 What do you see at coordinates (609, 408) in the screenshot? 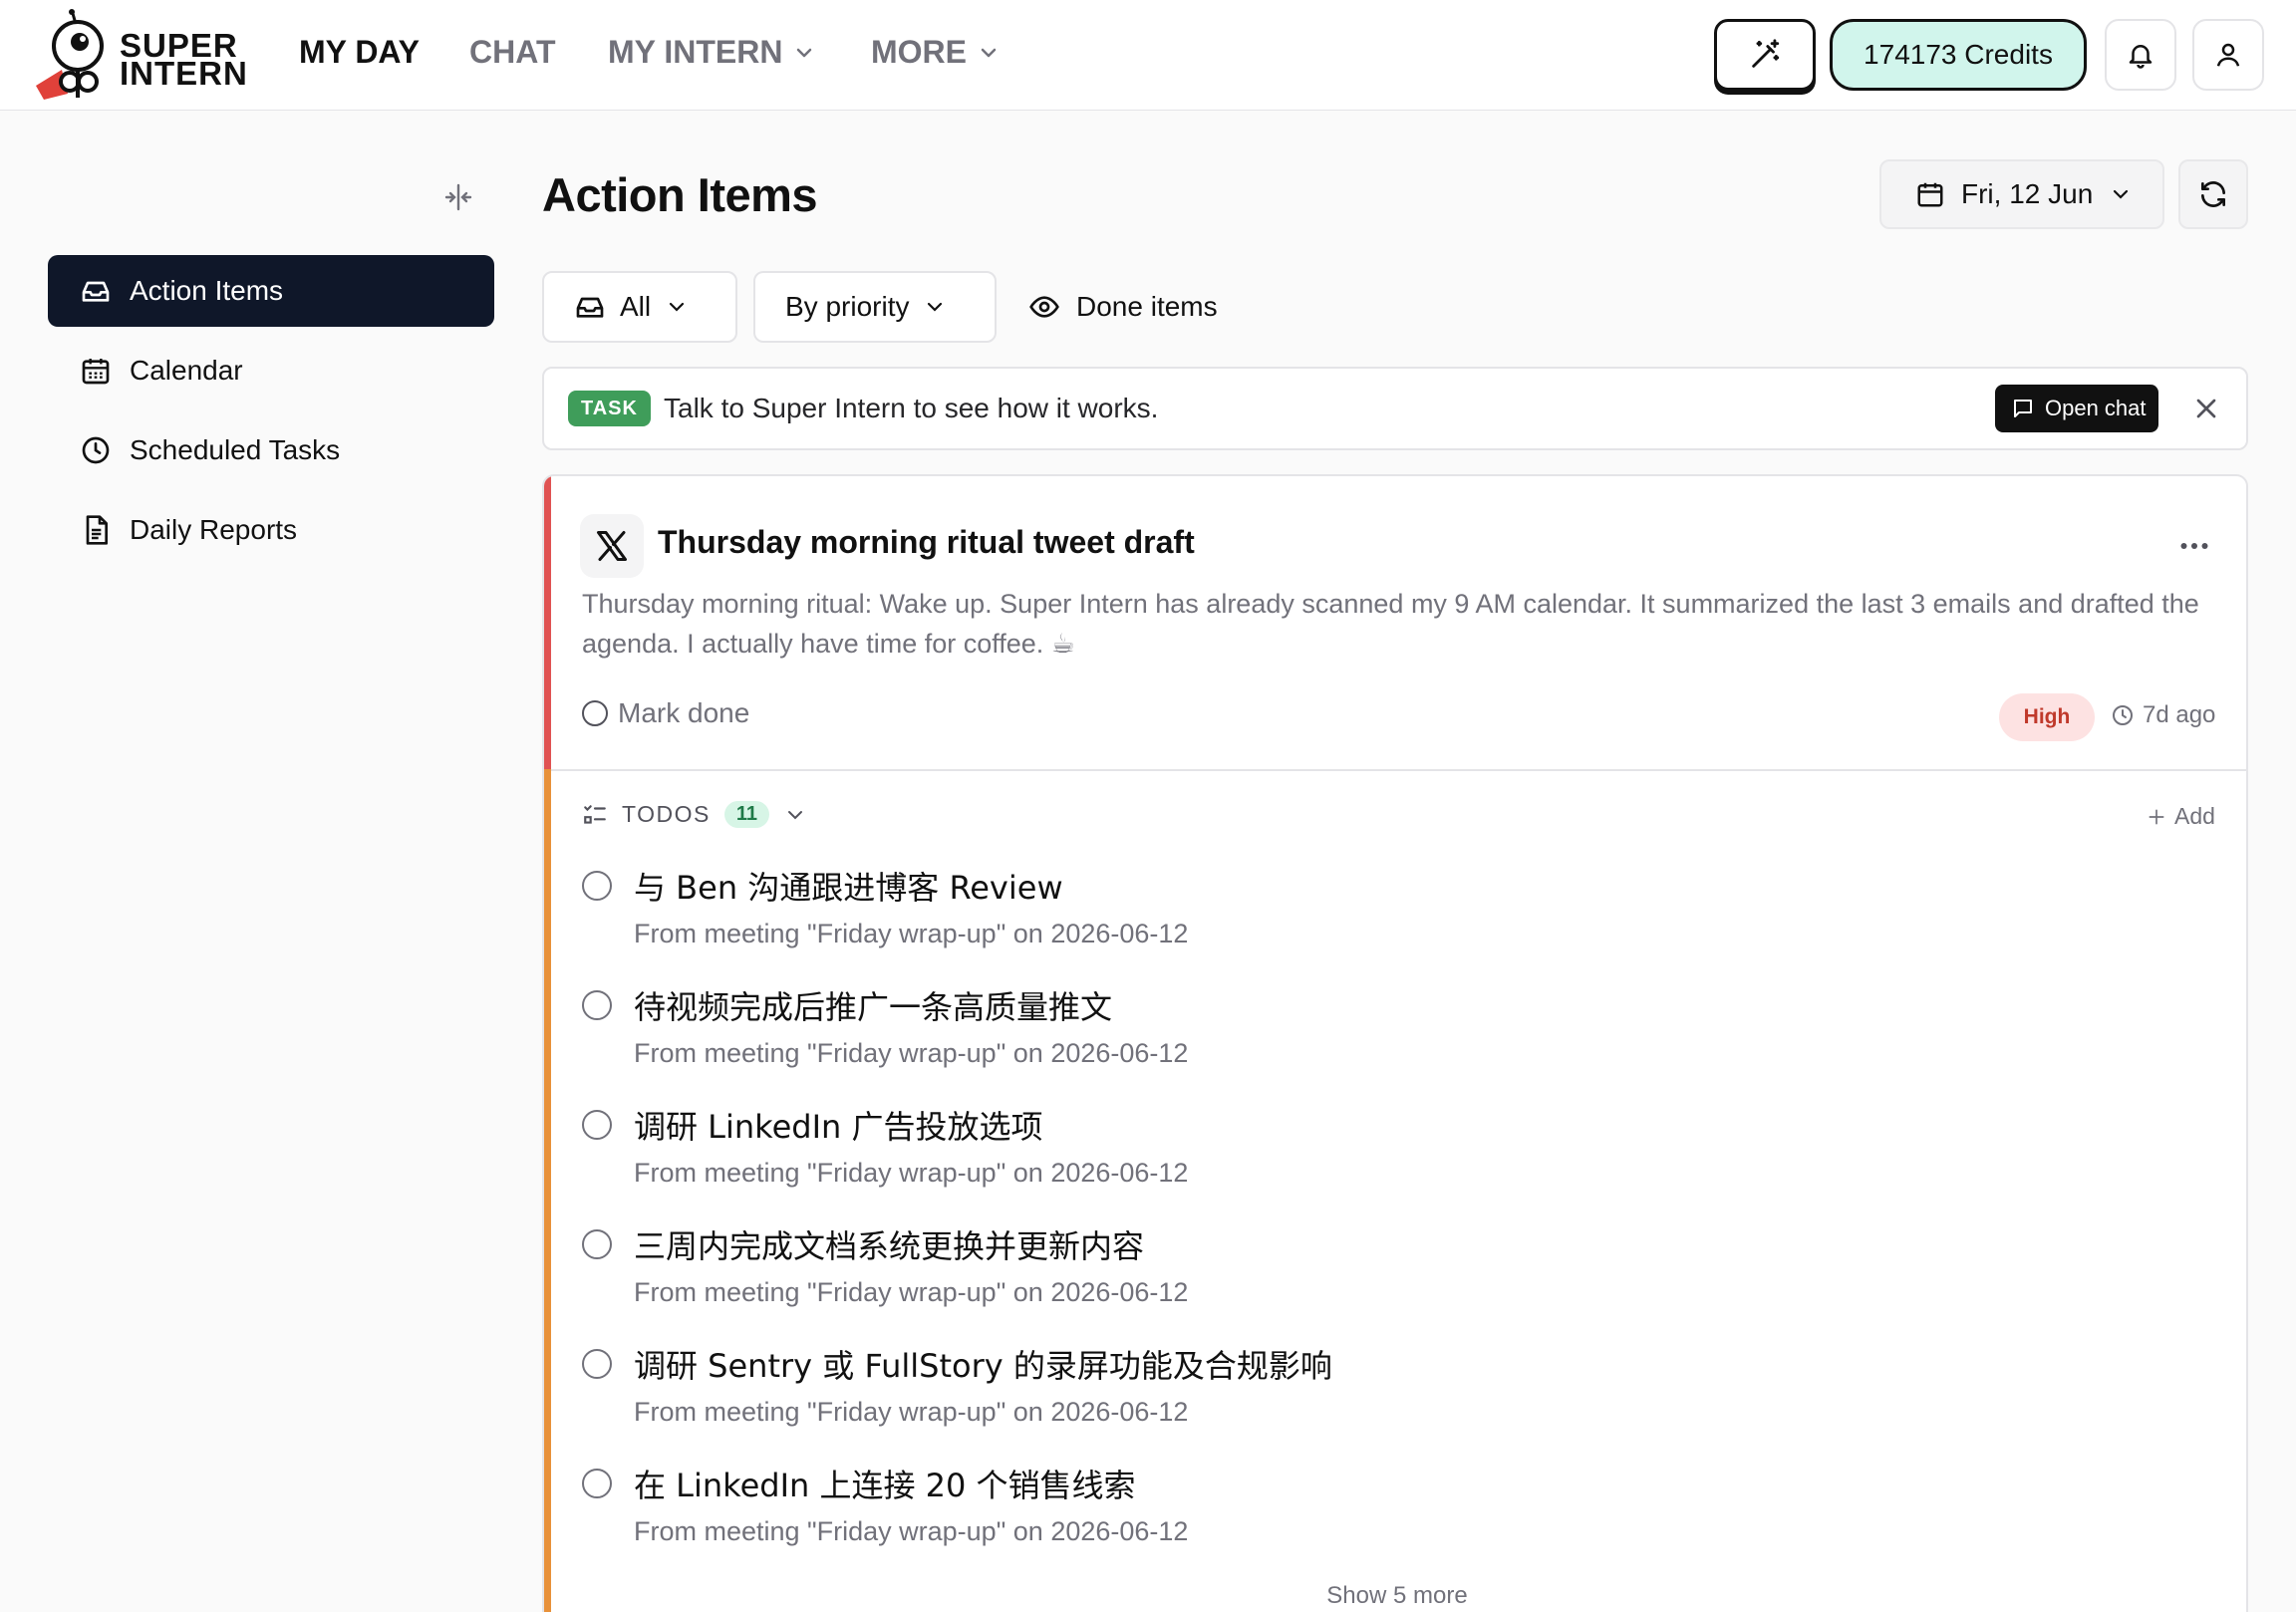
I see `task-tag: TASK` at bounding box center [609, 408].